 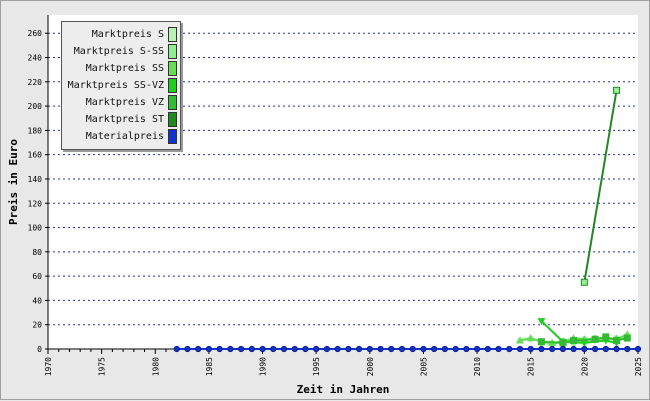 I want to click on x-tick-label: 2020, so click(x=584, y=366).